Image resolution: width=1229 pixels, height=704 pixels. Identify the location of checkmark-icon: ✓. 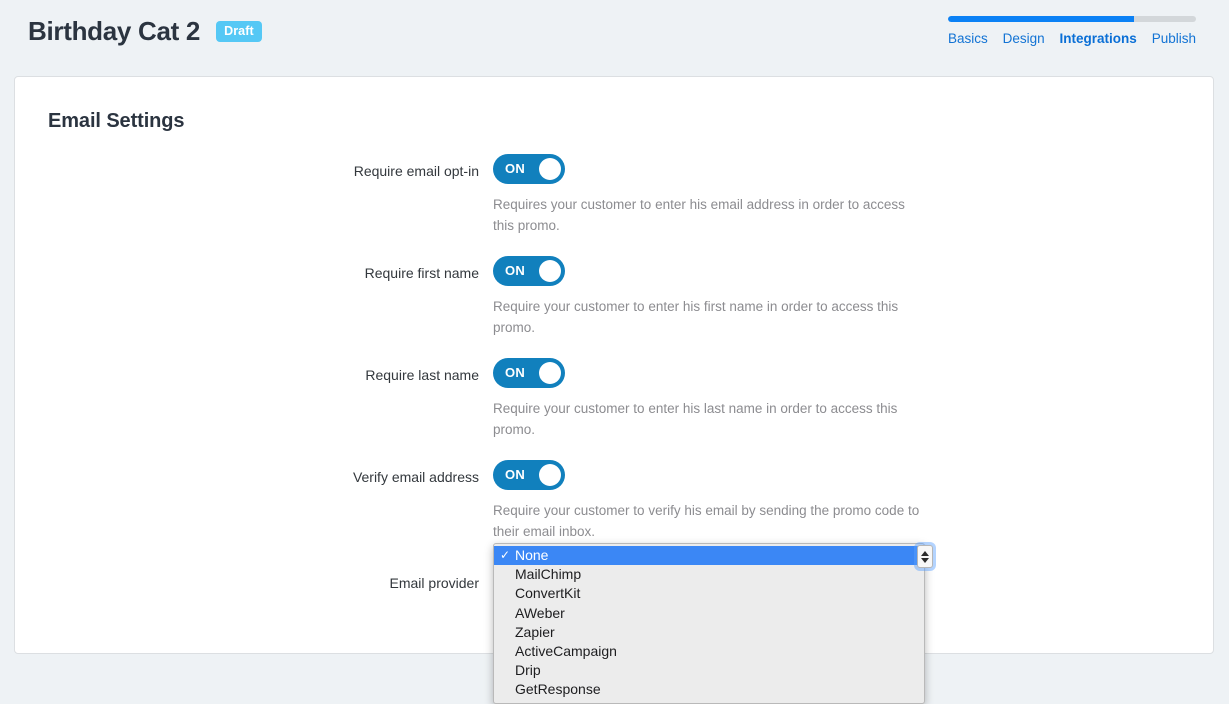
(505, 555).